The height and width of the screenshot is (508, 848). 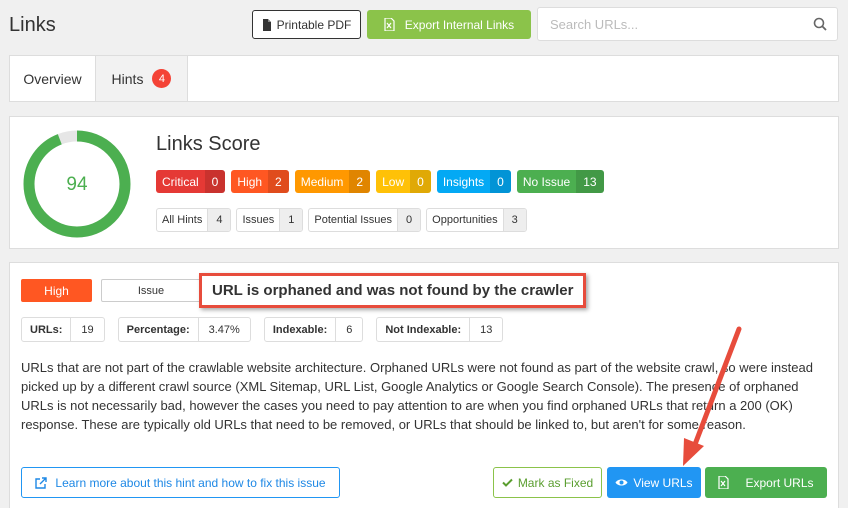 I want to click on stat-label: URLs:, so click(x=46, y=329).